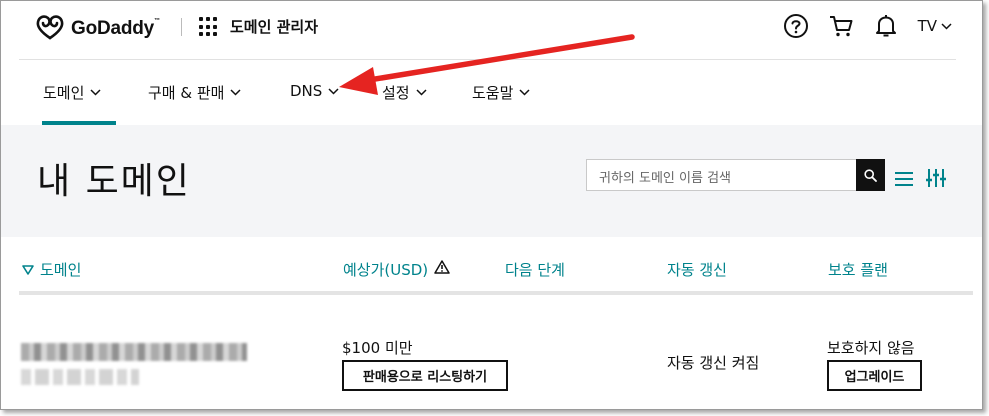  I want to click on nav-item-dns: DNS, so click(314, 91).